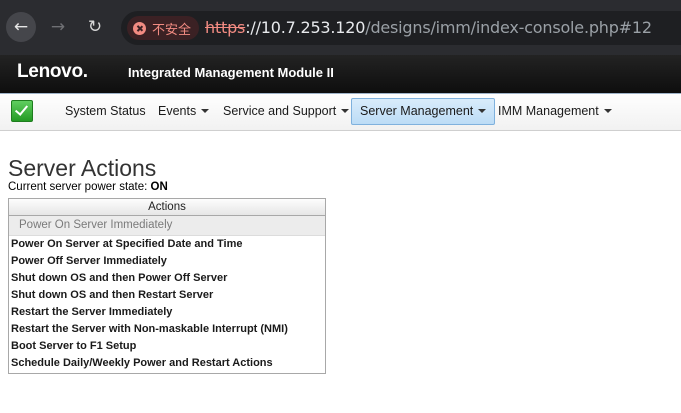  I want to click on security-label: 不安全, so click(172, 30).